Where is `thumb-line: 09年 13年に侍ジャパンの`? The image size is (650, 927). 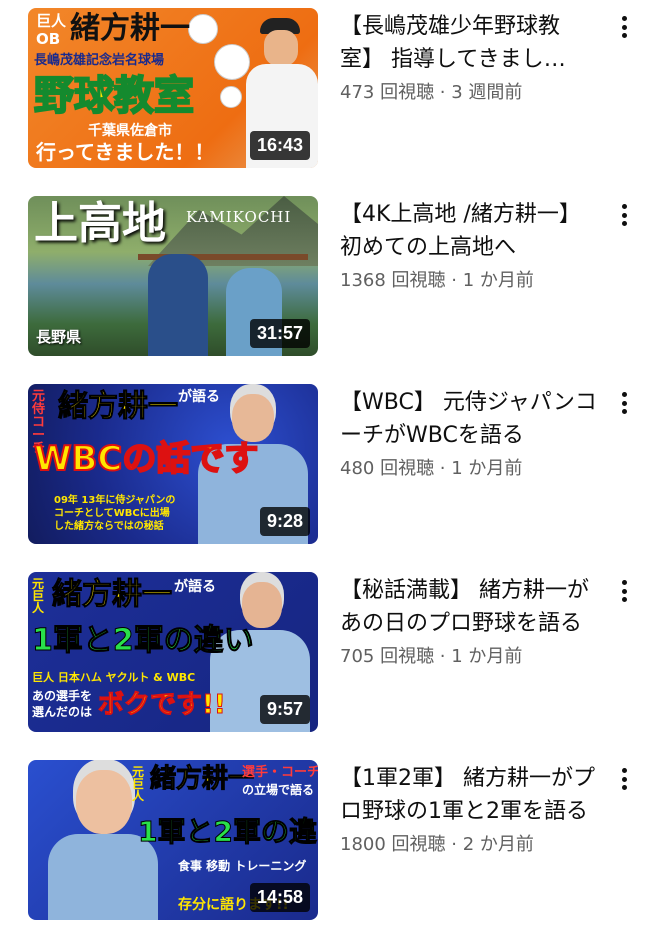
thumb-line: 09年 13年に侍ジャパンの is located at coordinates (115, 500).